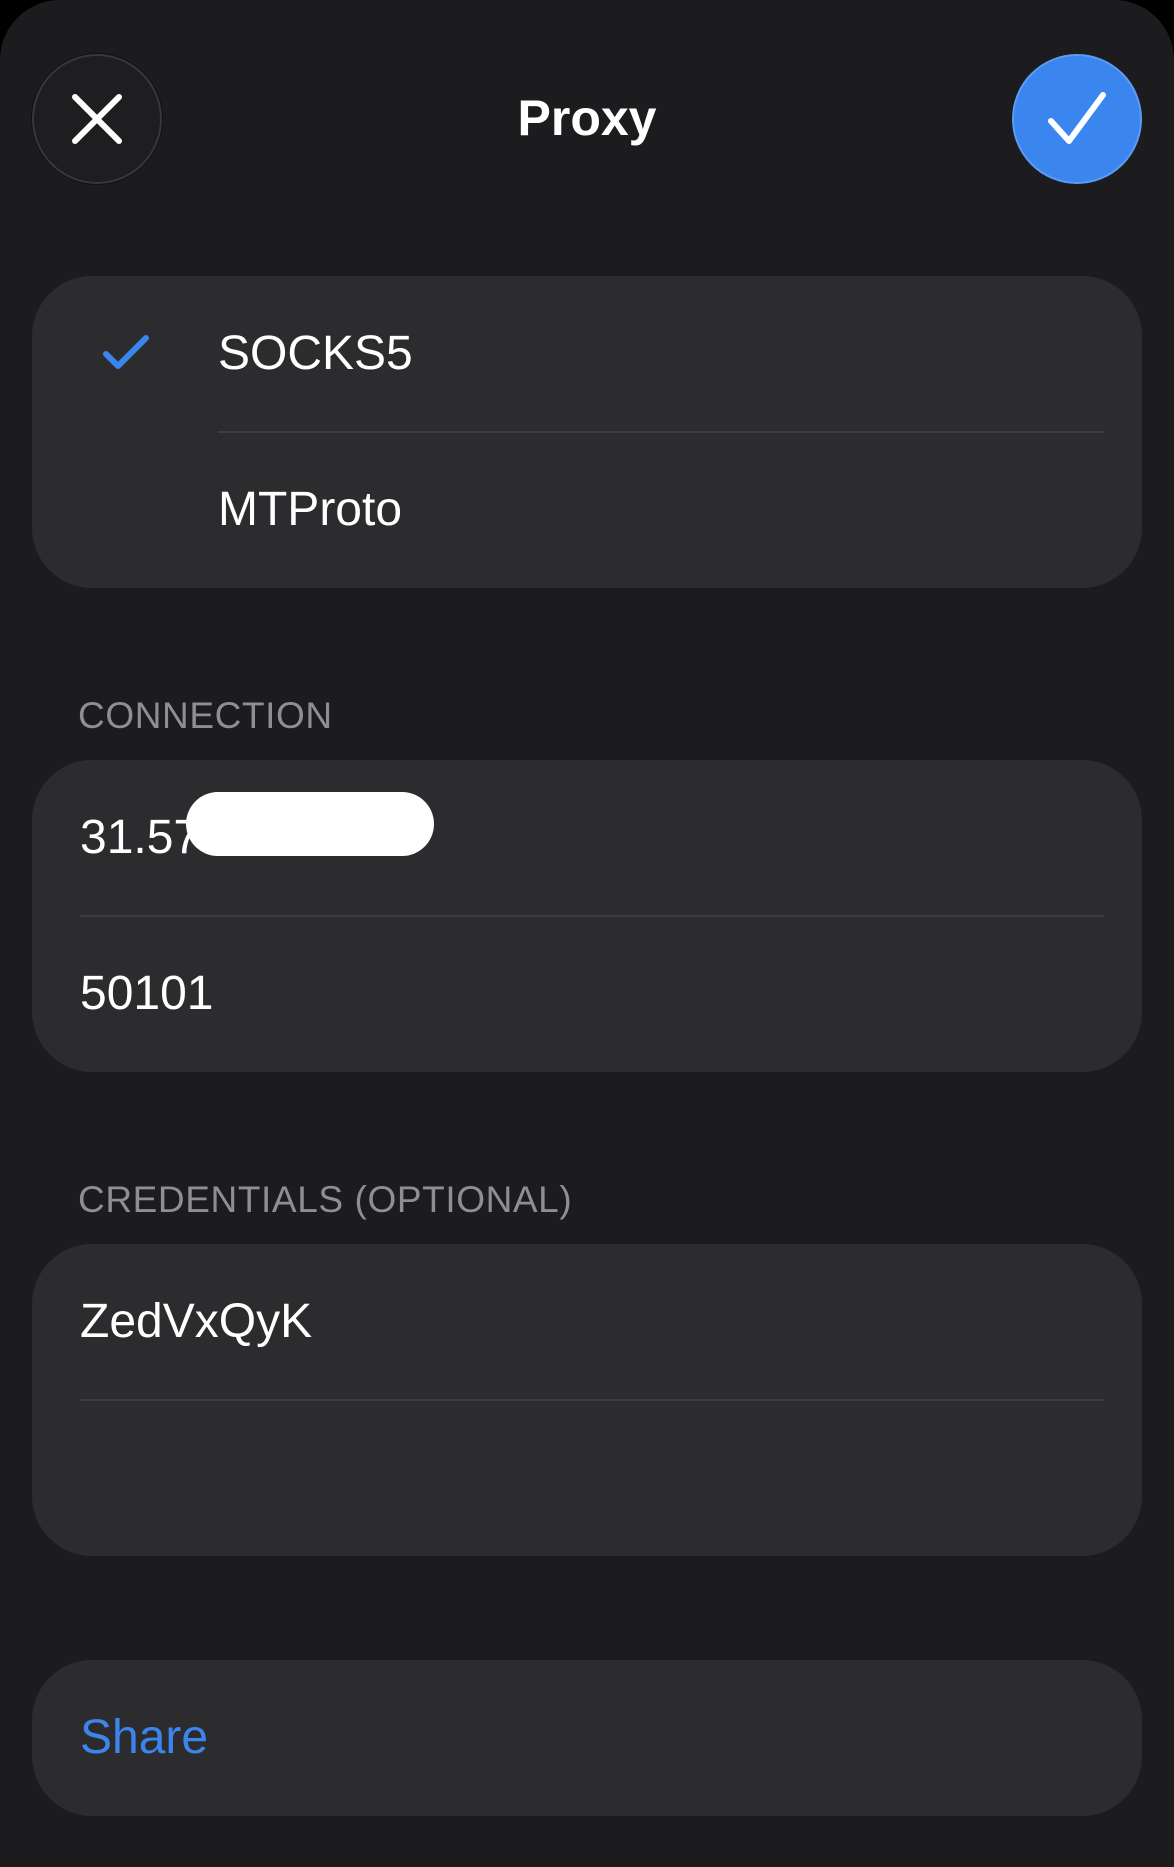  Describe the element at coordinates (205, 715) in the screenshot. I see `connection-section-label: CONNECTION` at that location.